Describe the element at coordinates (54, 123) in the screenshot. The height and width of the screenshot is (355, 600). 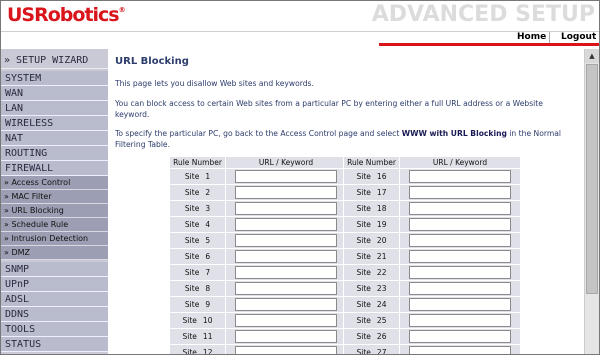
I see `sidebar-item-wireless: WIRELESS` at that location.